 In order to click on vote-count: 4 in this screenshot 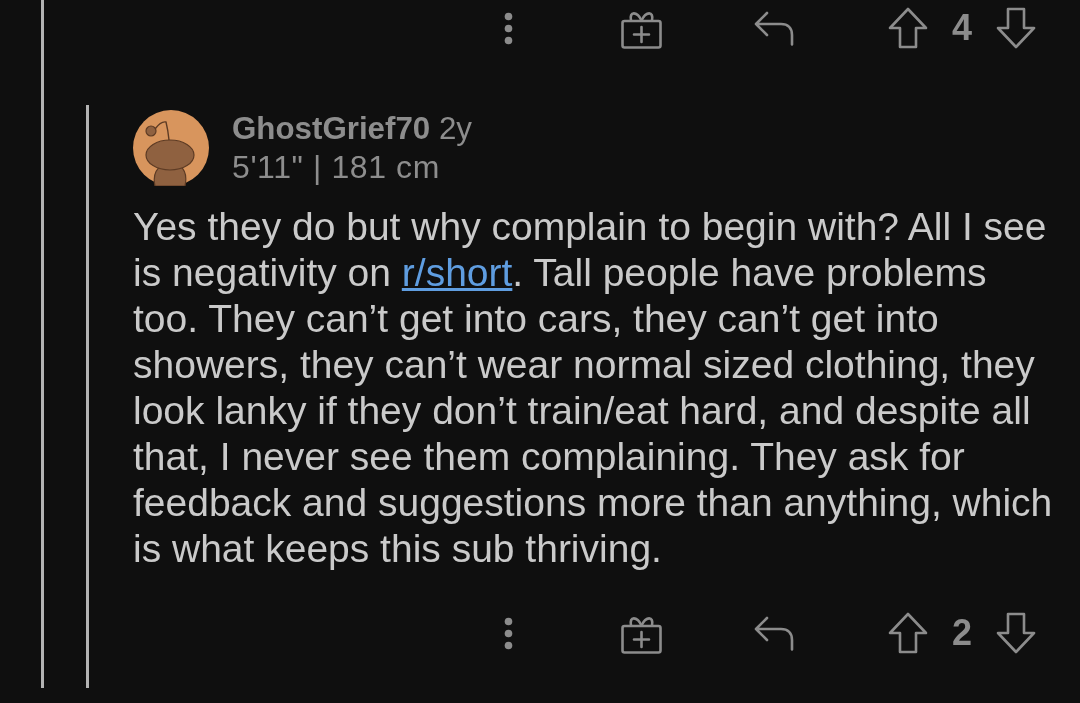, I will do `click(961, 28)`.